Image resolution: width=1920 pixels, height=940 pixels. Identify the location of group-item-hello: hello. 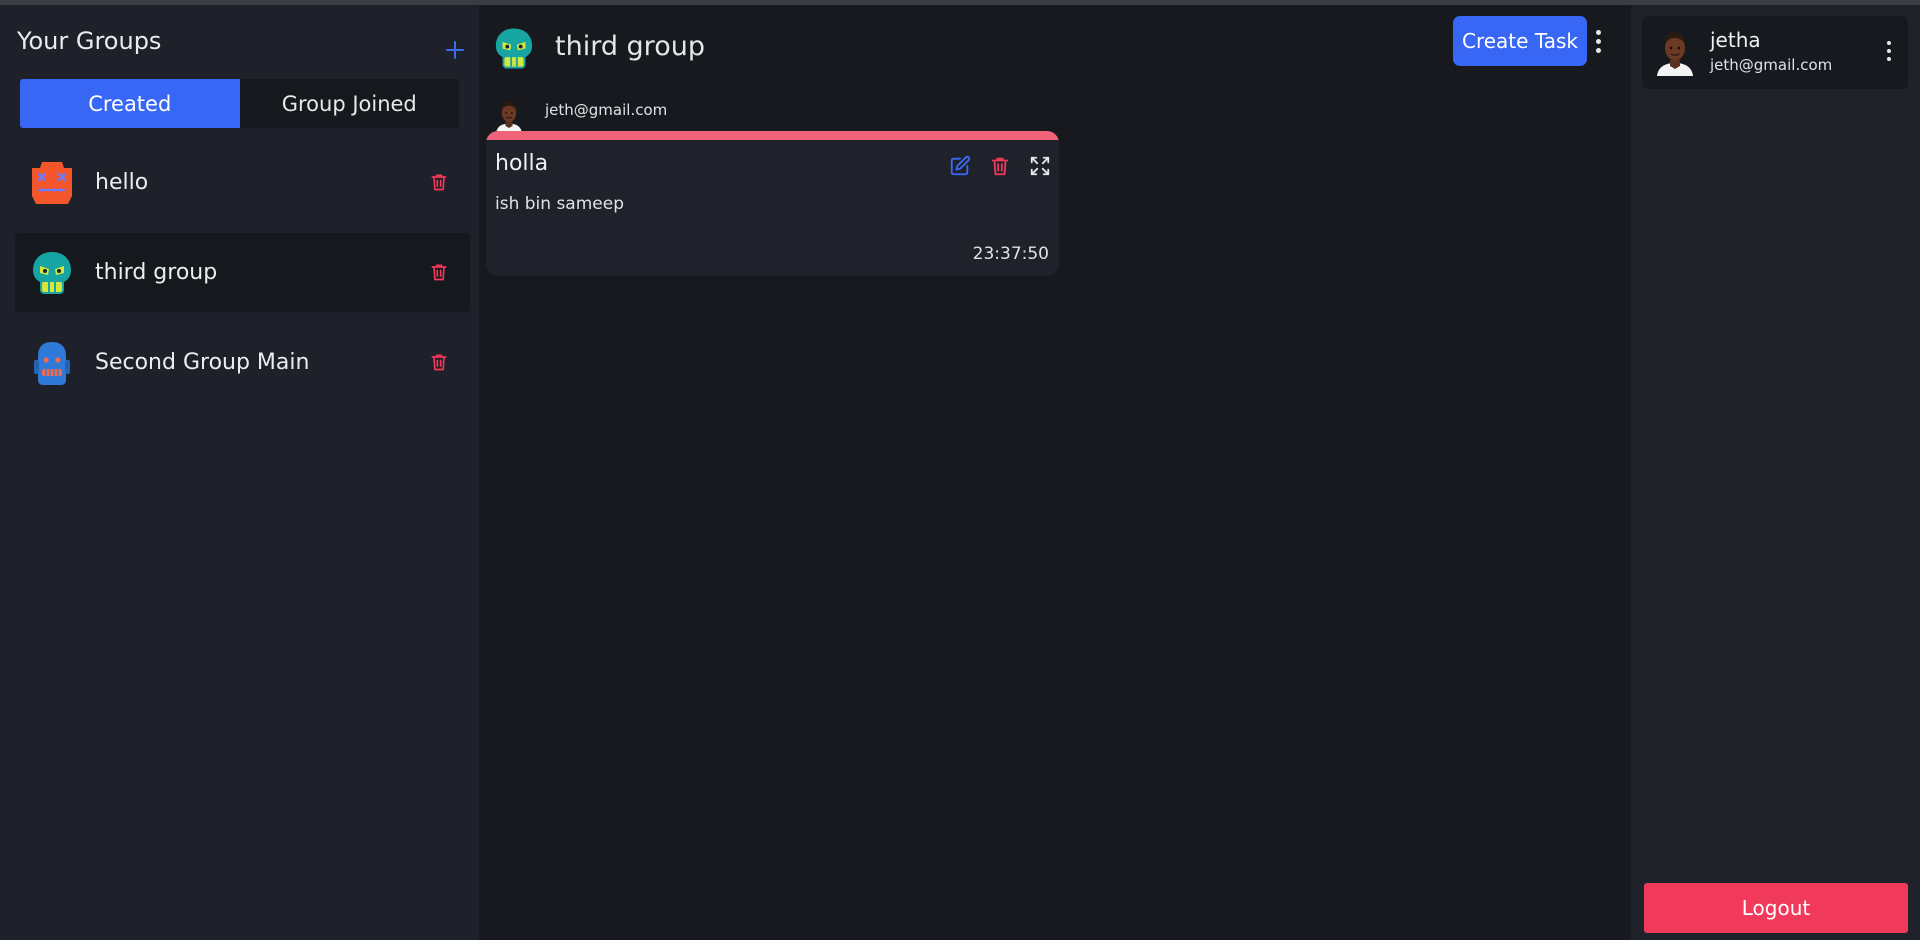
(242, 182).